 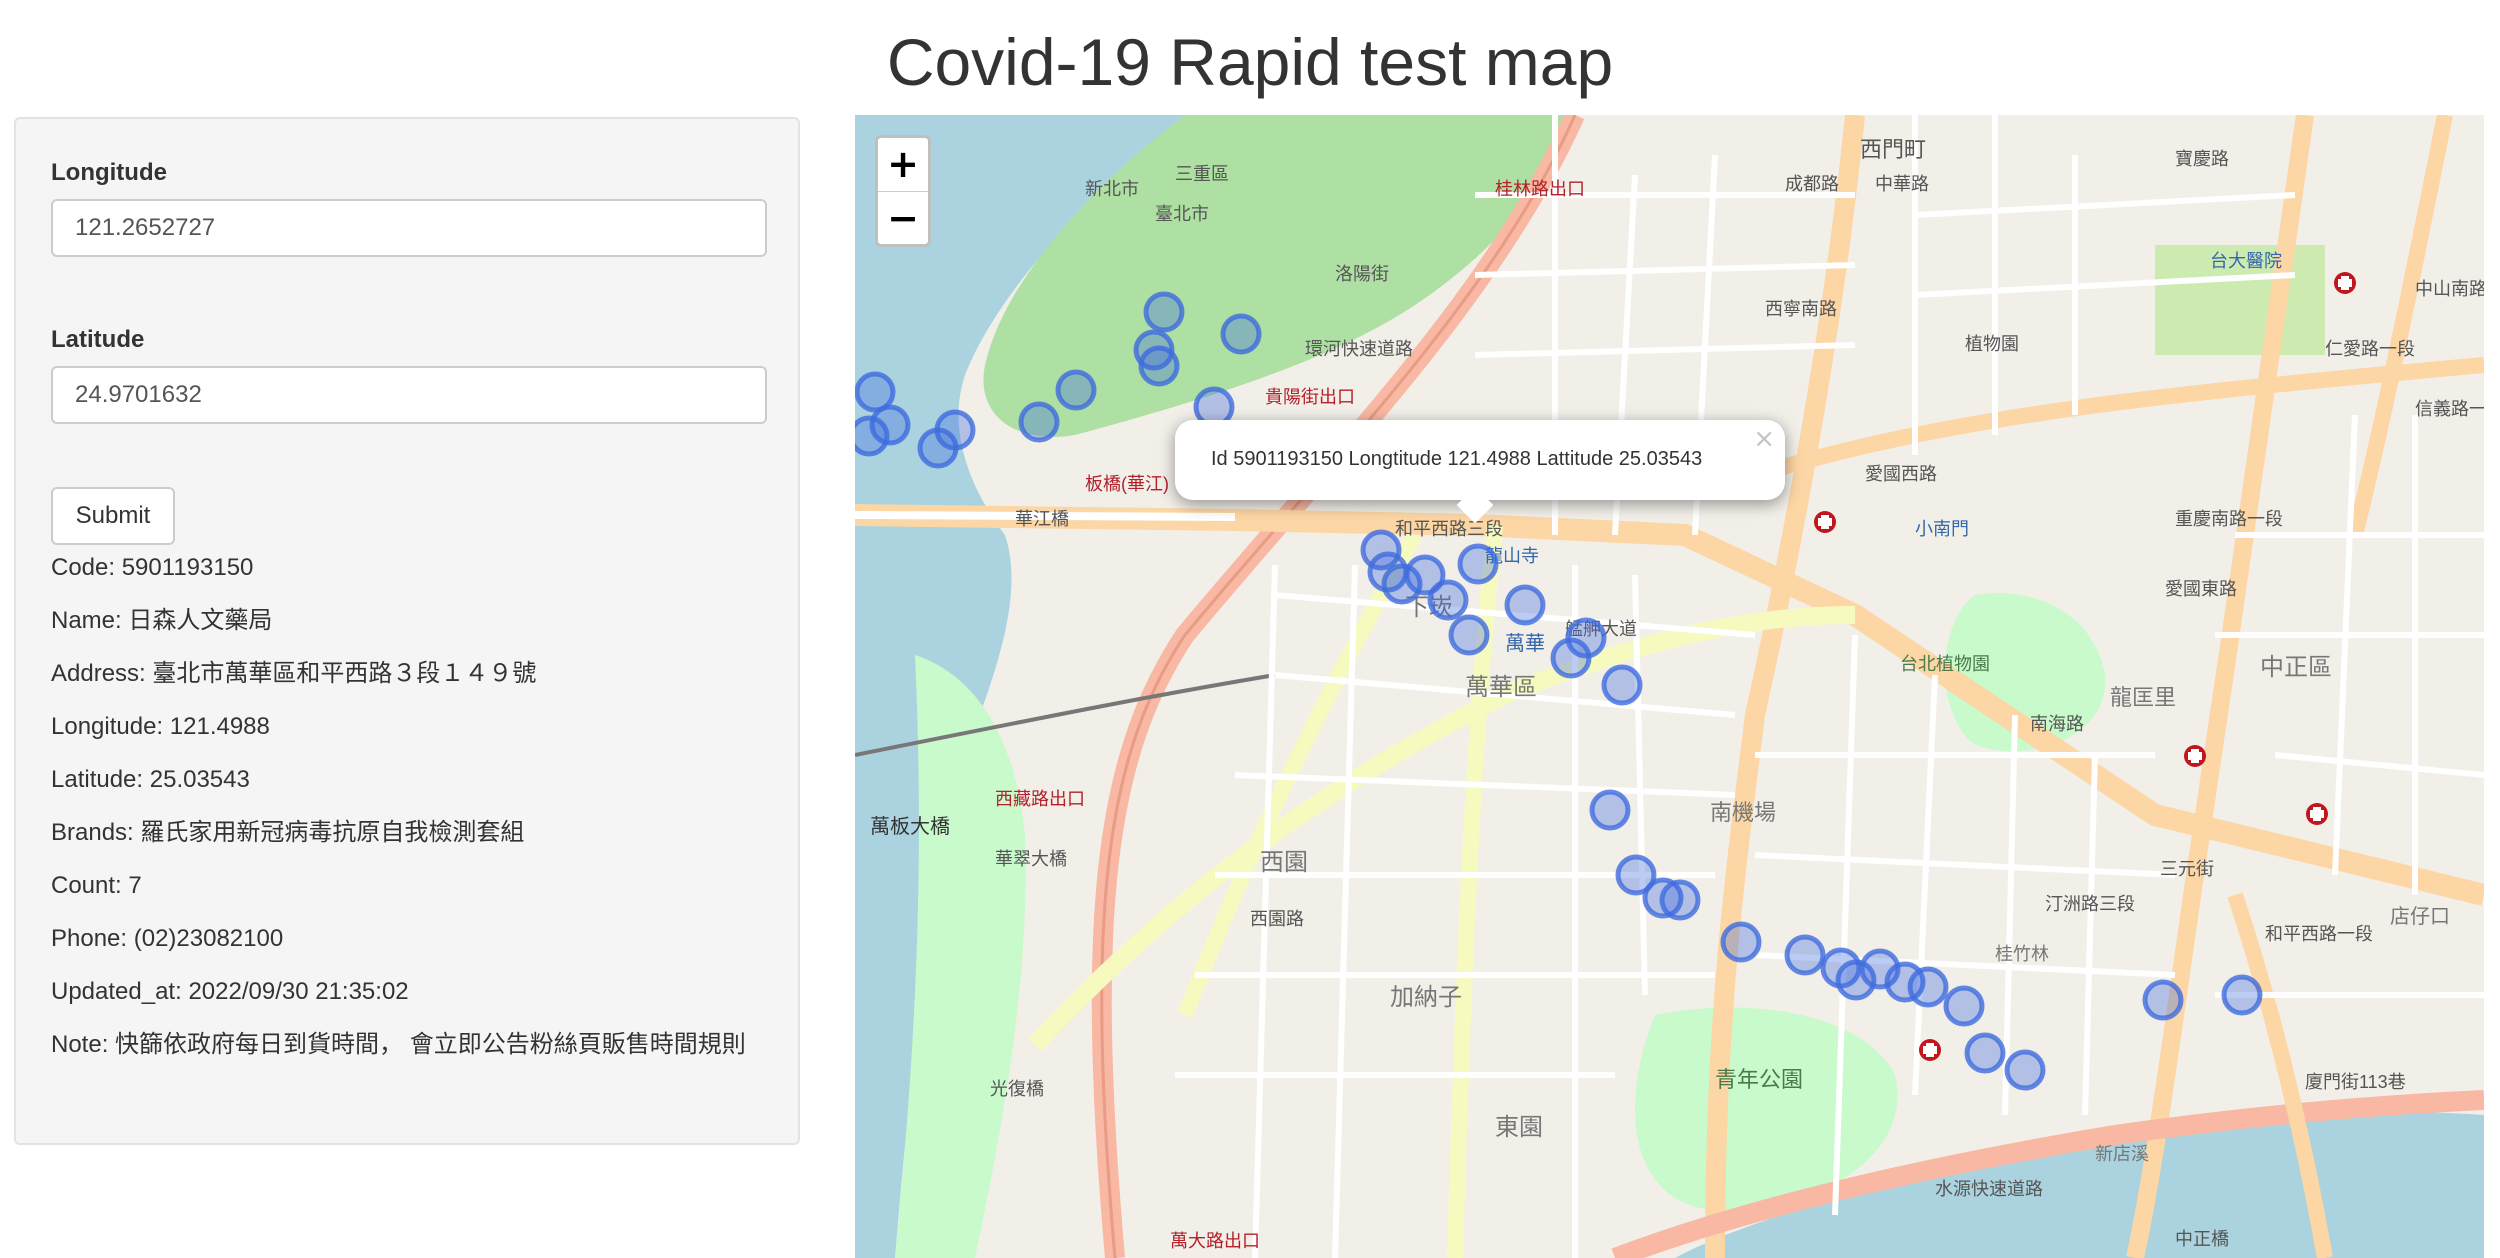 What do you see at coordinates (1989, 1189) in the screenshot?
I see `map-label: 水源快速道路` at bounding box center [1989, 1189].